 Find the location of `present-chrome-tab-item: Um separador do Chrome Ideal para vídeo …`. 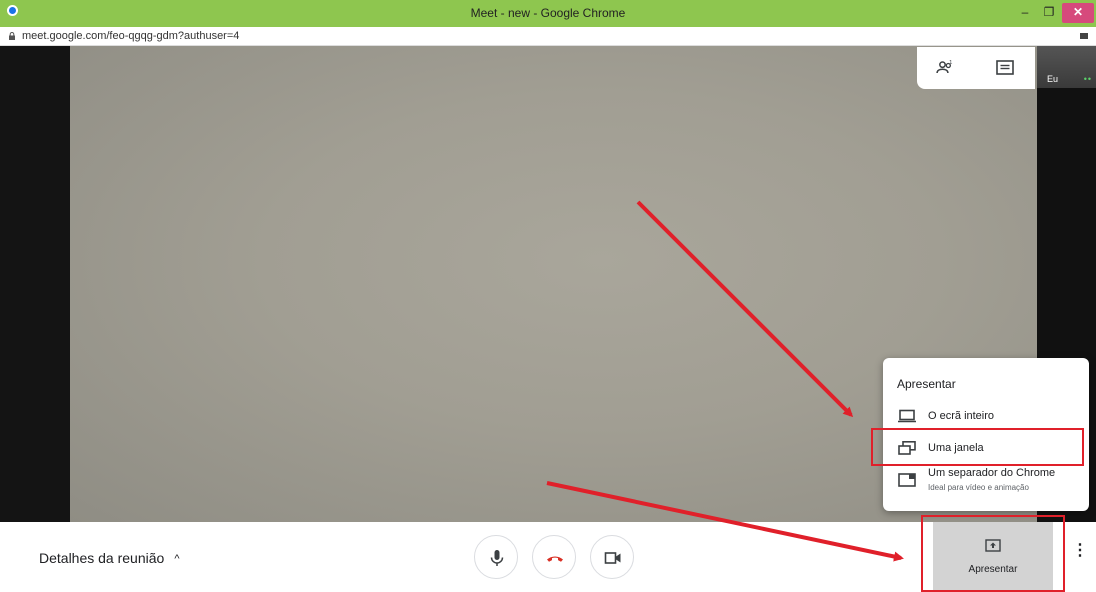

present-chrome-tab-item: Um separador do Chrome Ideal para vídeo … is located at coordinates (986, 480).